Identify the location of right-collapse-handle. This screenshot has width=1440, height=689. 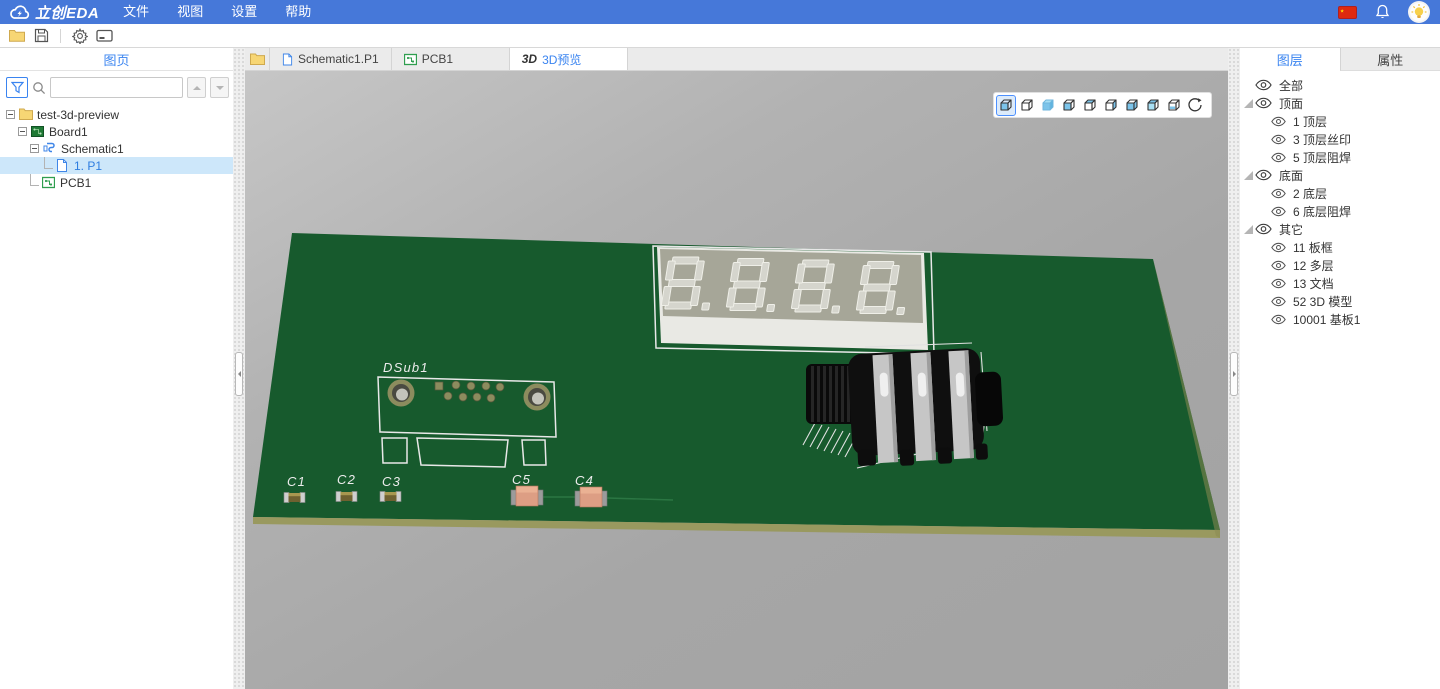
(1234, 374).